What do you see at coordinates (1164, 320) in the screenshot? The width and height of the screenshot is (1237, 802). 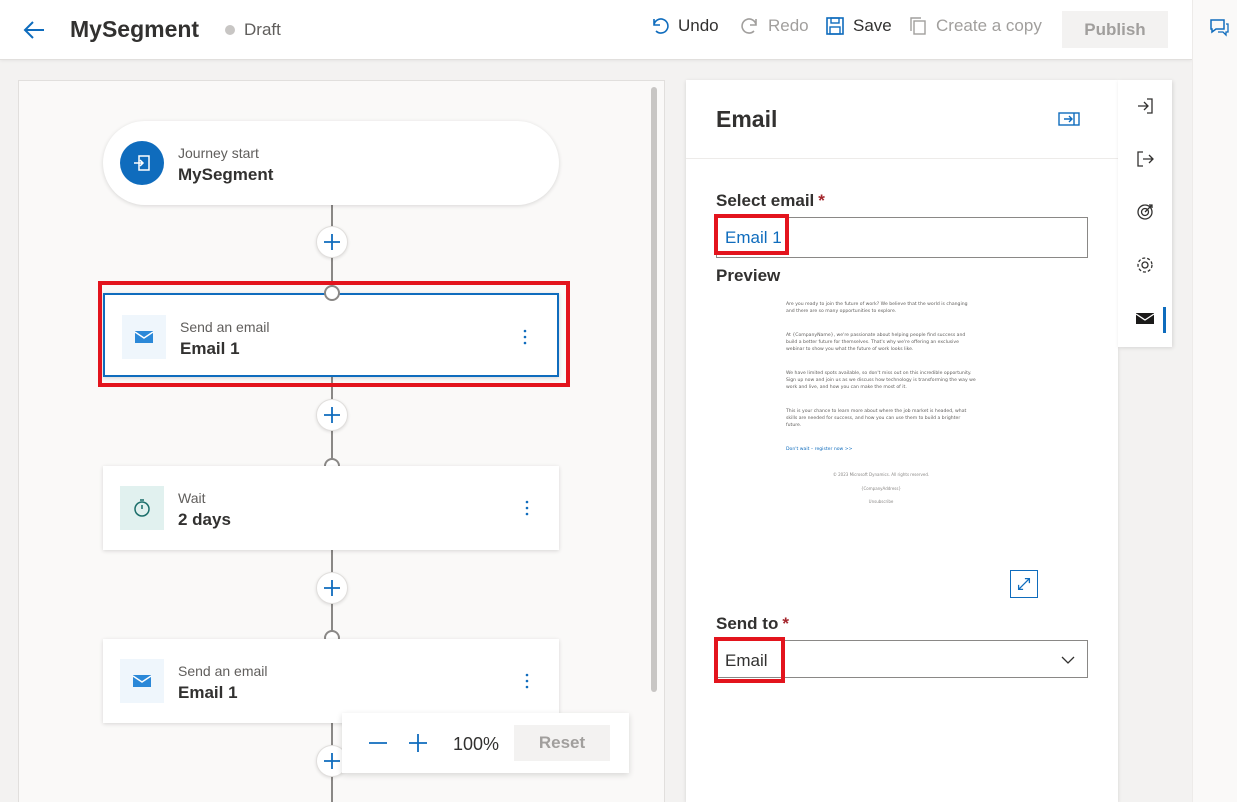 I see `active-indicator` at bounding box center [1164, 320].